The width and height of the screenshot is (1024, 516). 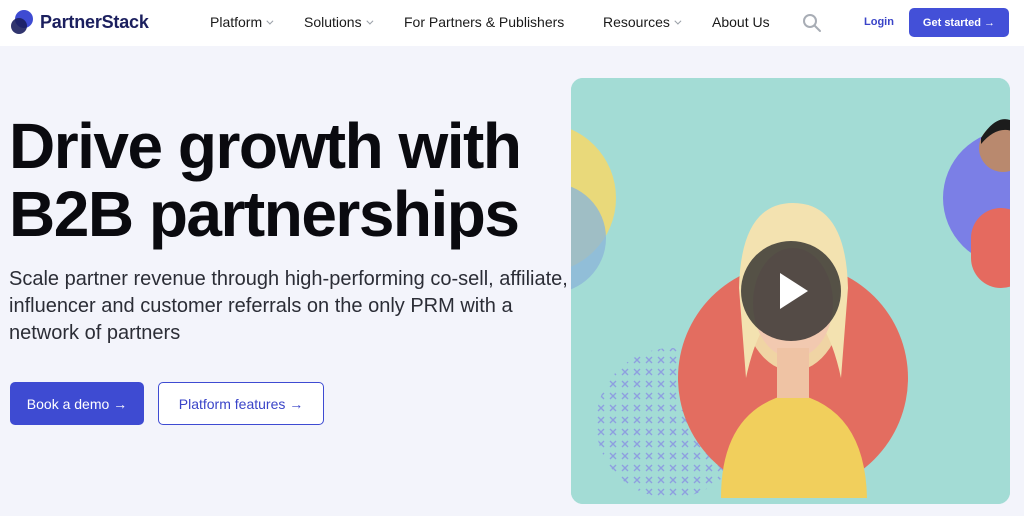 I want to click on nav-label: About Us, so click(x=741, y=22).